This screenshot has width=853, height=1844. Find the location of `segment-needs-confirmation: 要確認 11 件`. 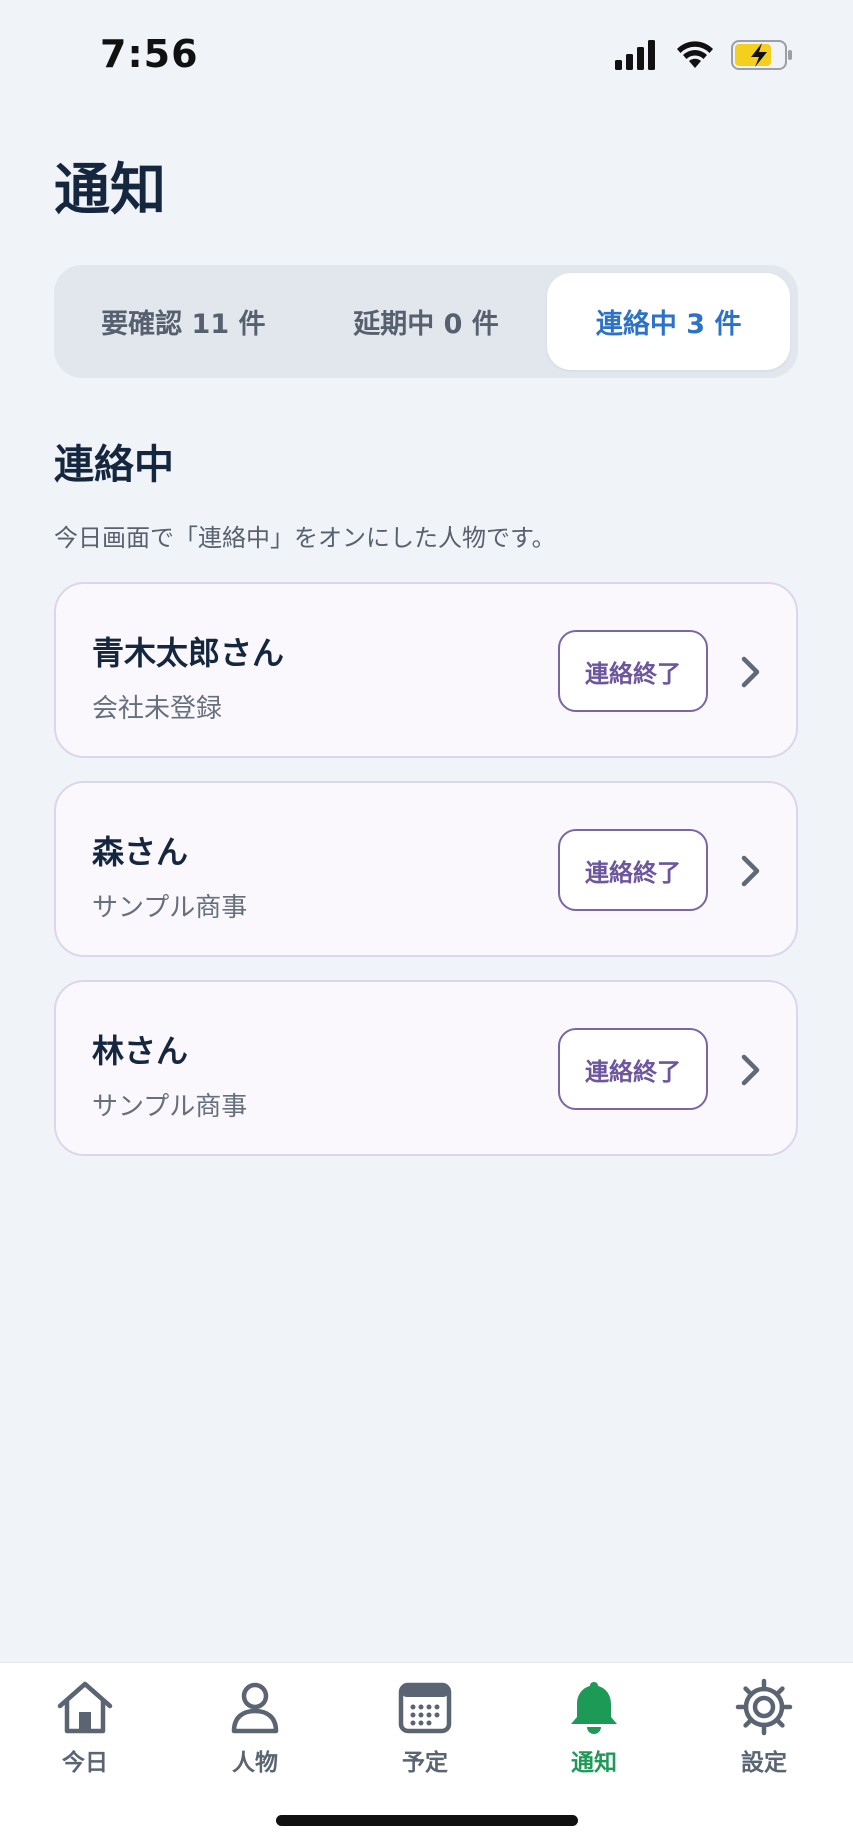

segment-needs-confirmation: 要確認 11 件 is located at coordinates (183, 321).